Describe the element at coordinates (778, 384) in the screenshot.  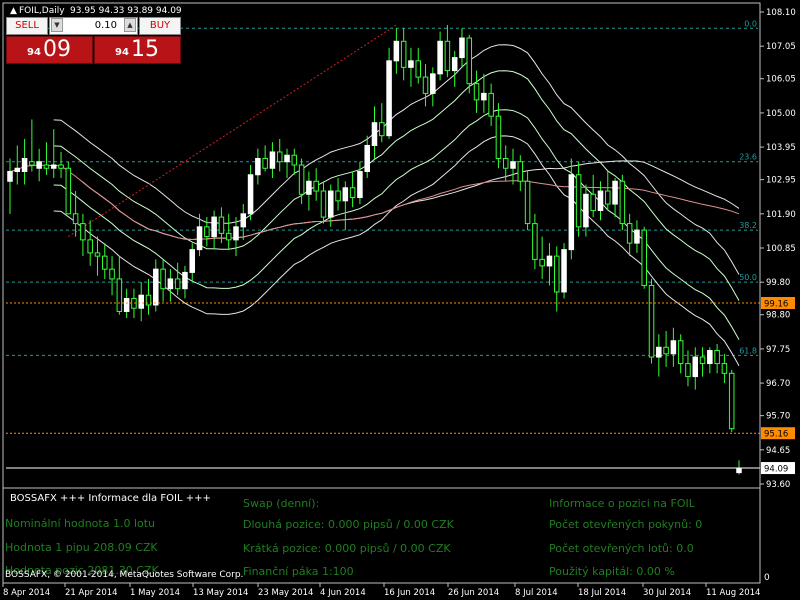
I see `y-tick-label: 96.70` at that location.